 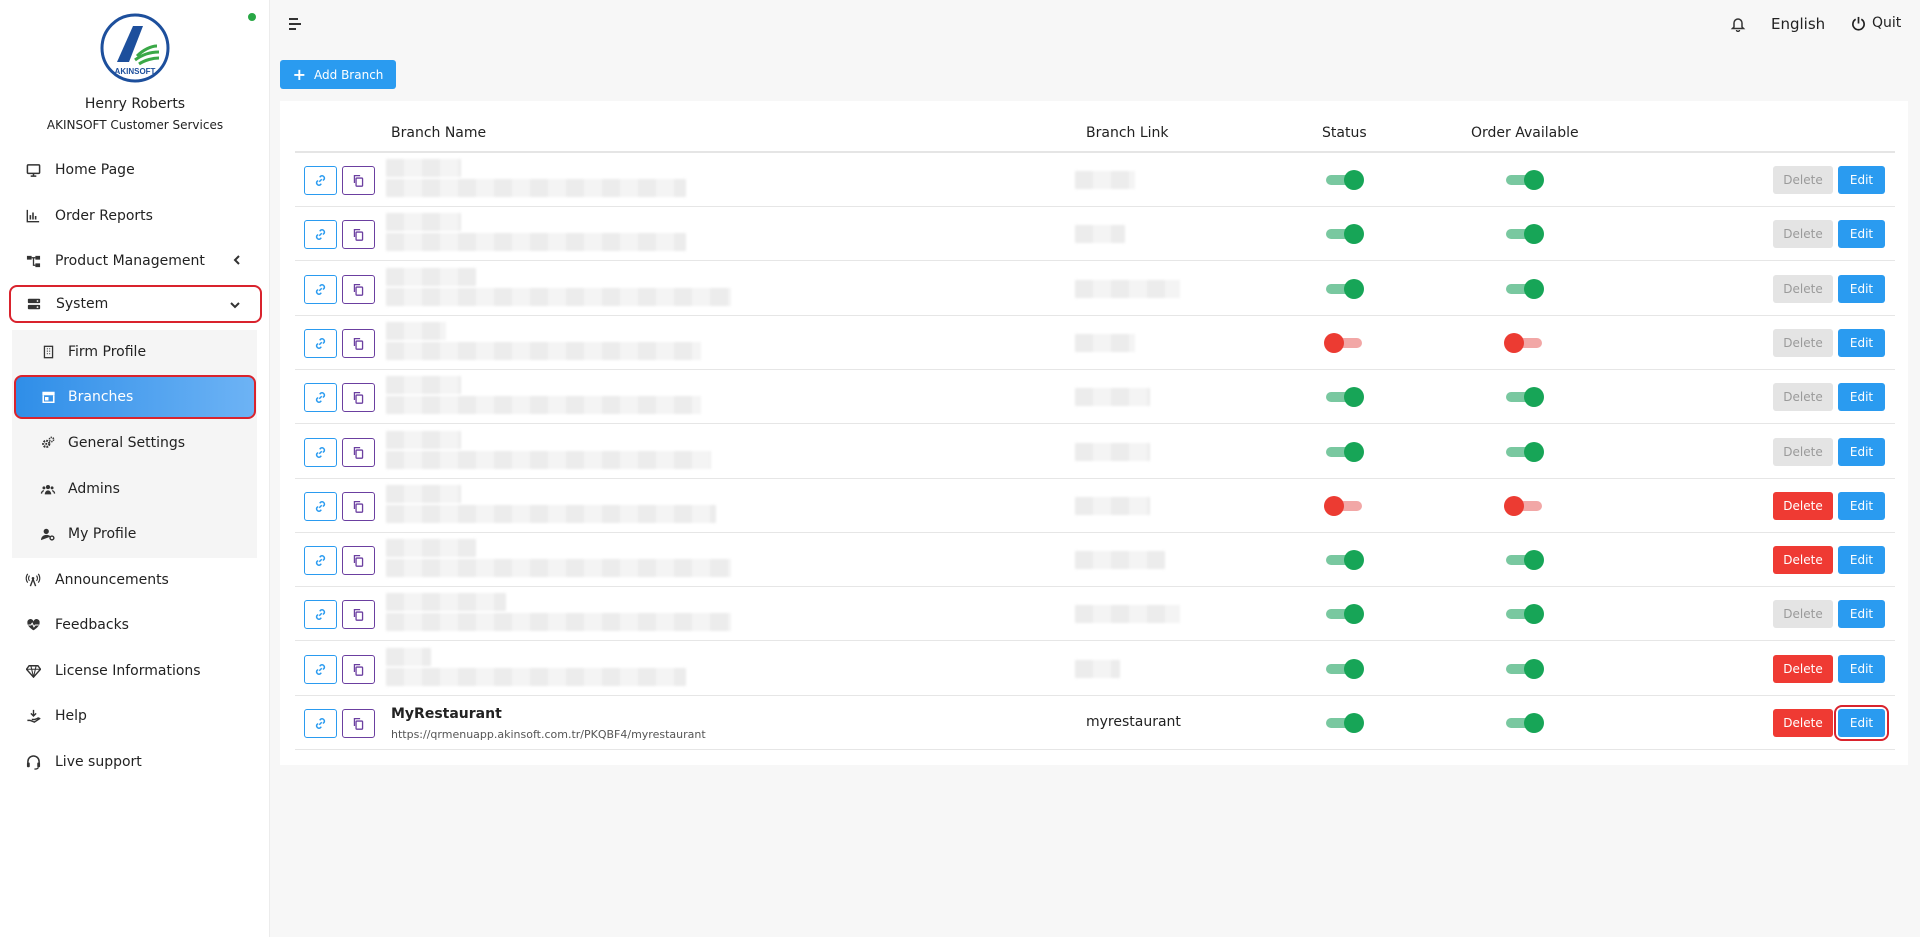 I want to click on sidebar-item-product-management: Product Management, so click(x=136, y=261).